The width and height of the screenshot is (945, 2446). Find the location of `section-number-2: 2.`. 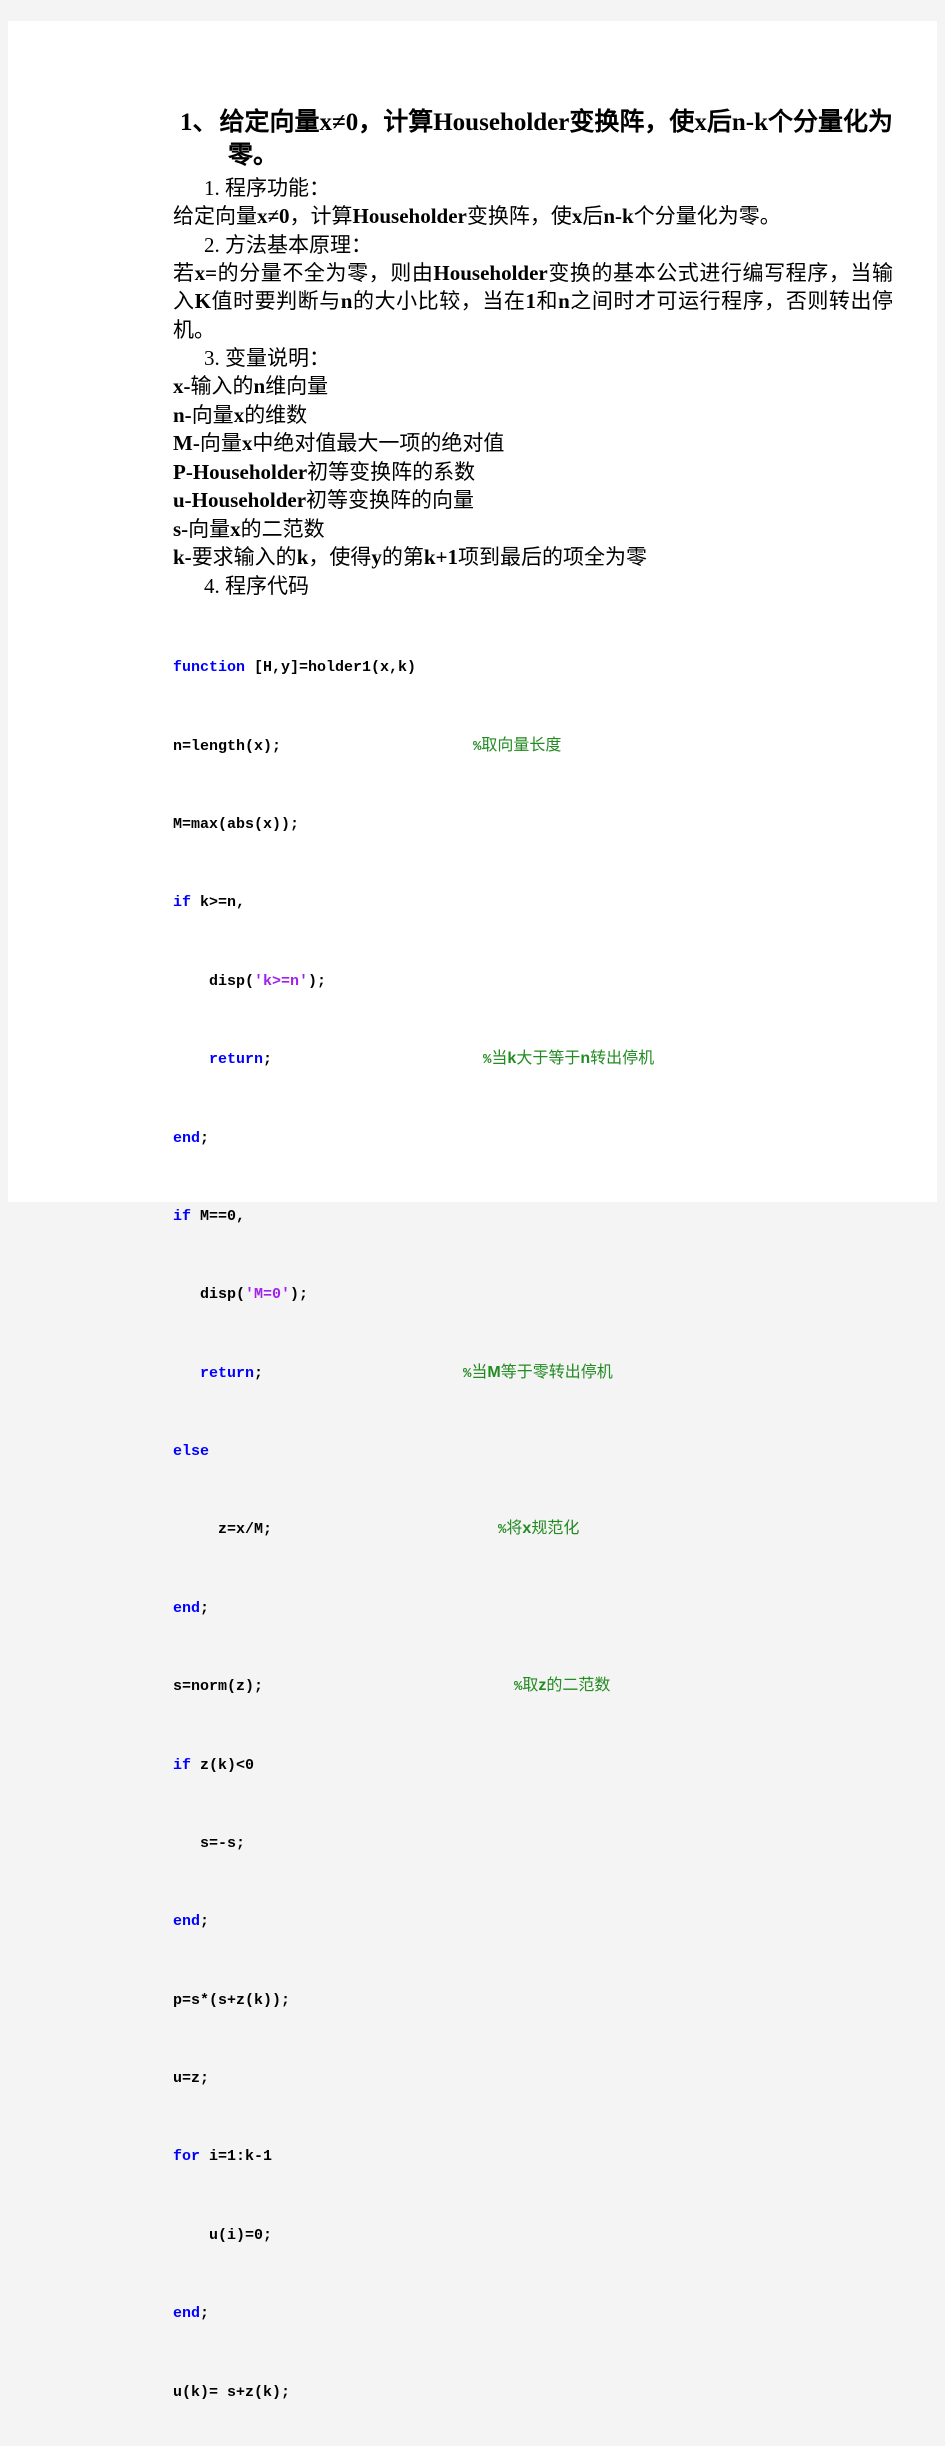

section-number-2: 2. is located at coordinates (212, 245).